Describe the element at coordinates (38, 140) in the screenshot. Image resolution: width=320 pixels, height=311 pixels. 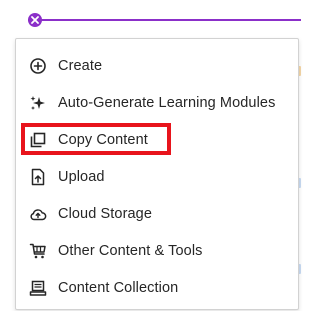
I see `copy-icon` at that location.